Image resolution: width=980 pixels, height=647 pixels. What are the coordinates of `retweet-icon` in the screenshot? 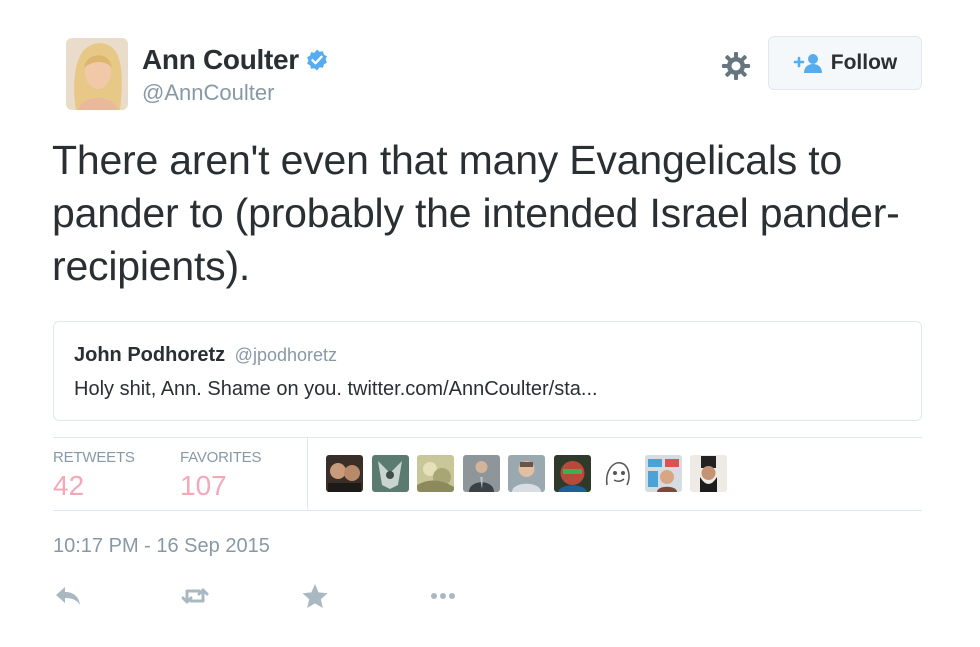 It's located at (195, 596).